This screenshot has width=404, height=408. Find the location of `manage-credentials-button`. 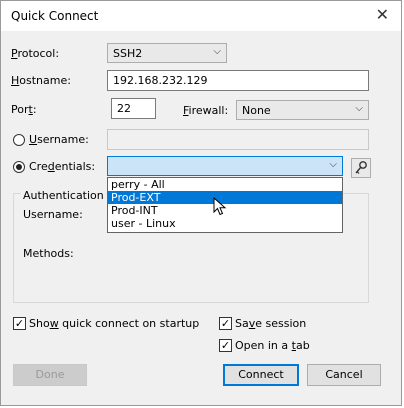

manage-credentials-button is located at coordinates (361, 168).